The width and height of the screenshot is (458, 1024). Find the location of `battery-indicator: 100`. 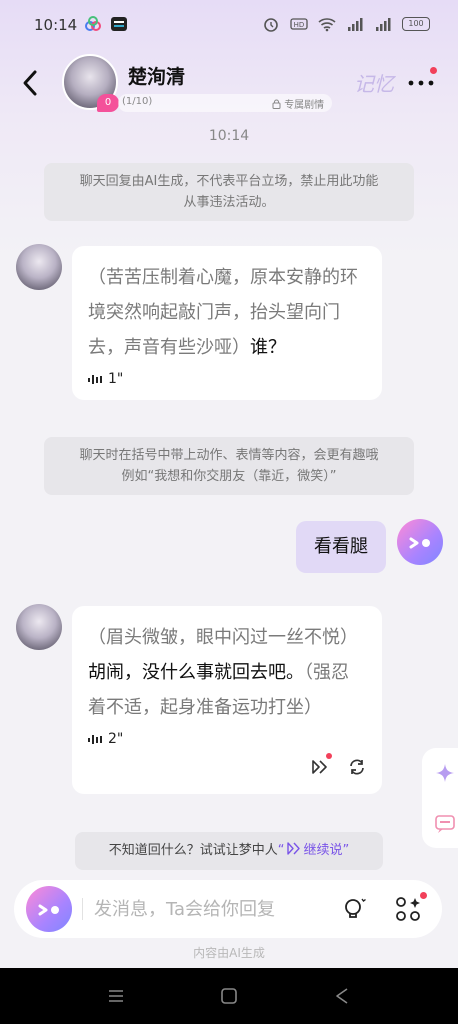

battery-indicator: 100 is located at coordinates (416, 24).